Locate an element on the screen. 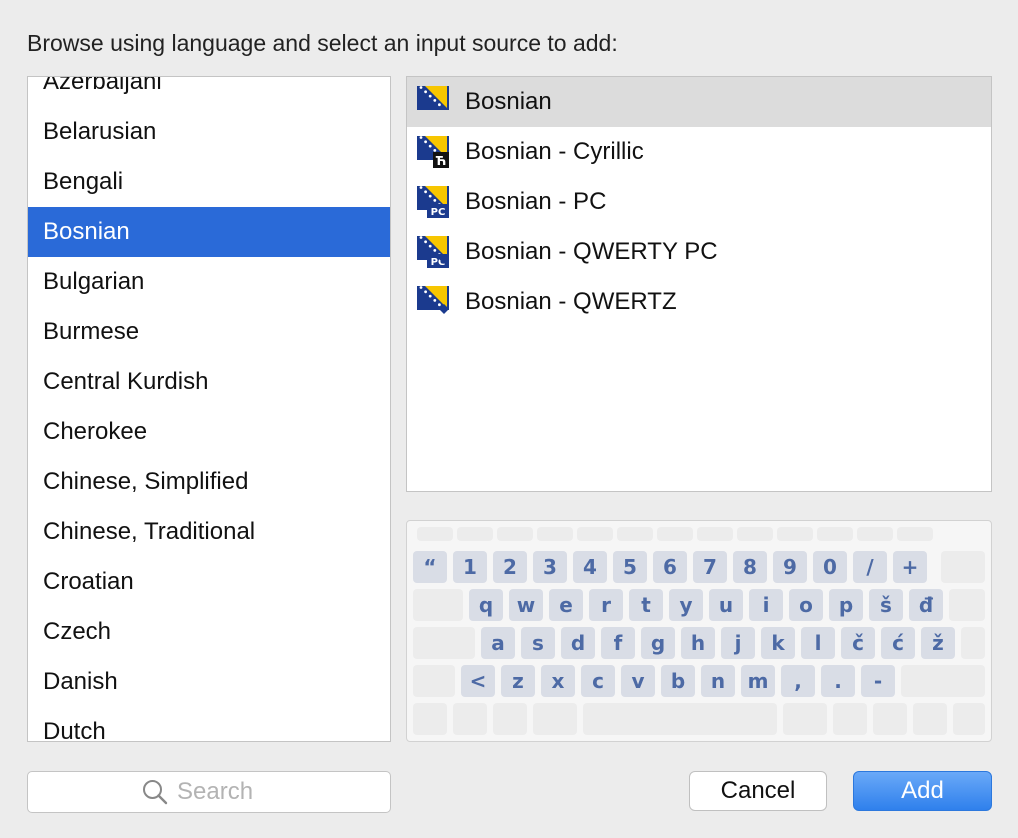 Image resolution: width=1018 pixels, height=838 pixels. bosnia-flag-icon: Ћ is located at coordinates (434, 152).